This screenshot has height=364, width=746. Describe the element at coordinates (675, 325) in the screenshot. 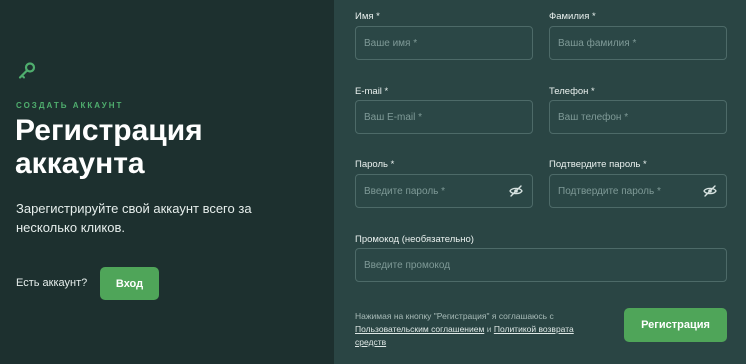

I see `register-button: Регистрация` at that location.